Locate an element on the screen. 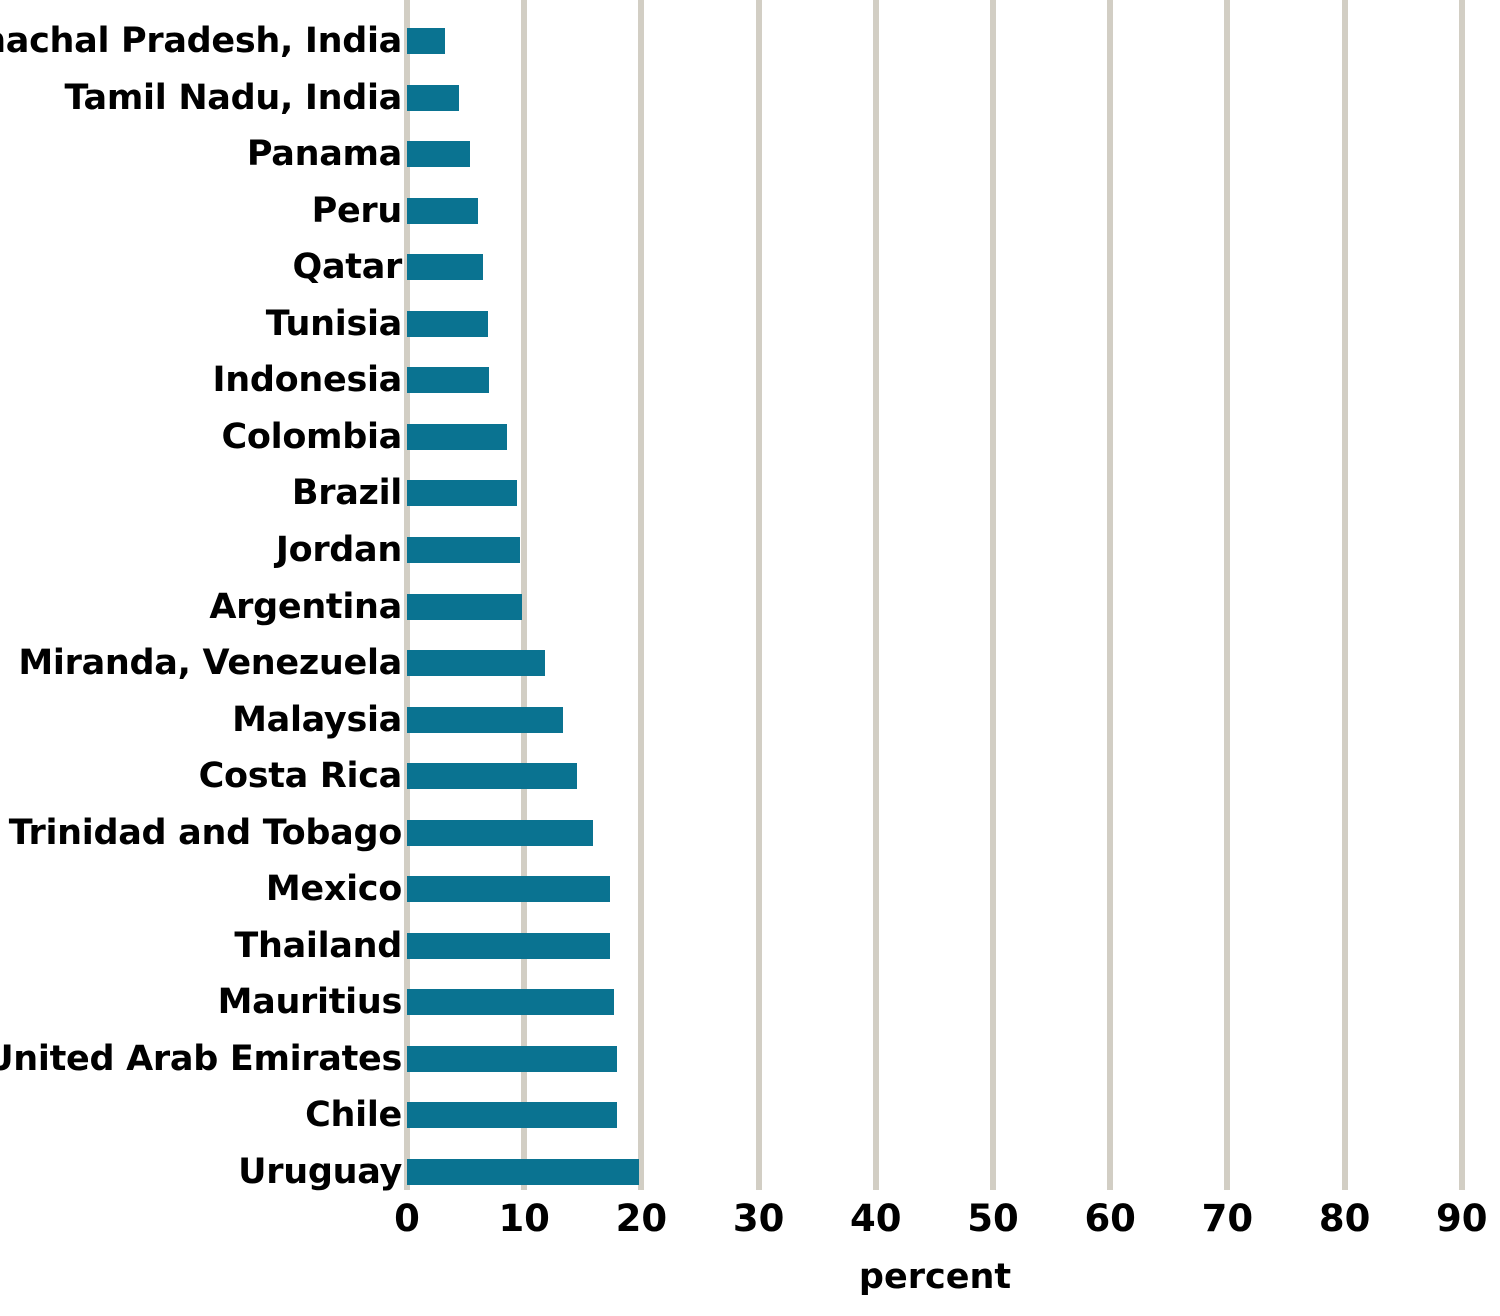 Image resolution: width=1500 pixels, height=1316 pixels. category-label: Malaysia is located at coordinates (317, 719).